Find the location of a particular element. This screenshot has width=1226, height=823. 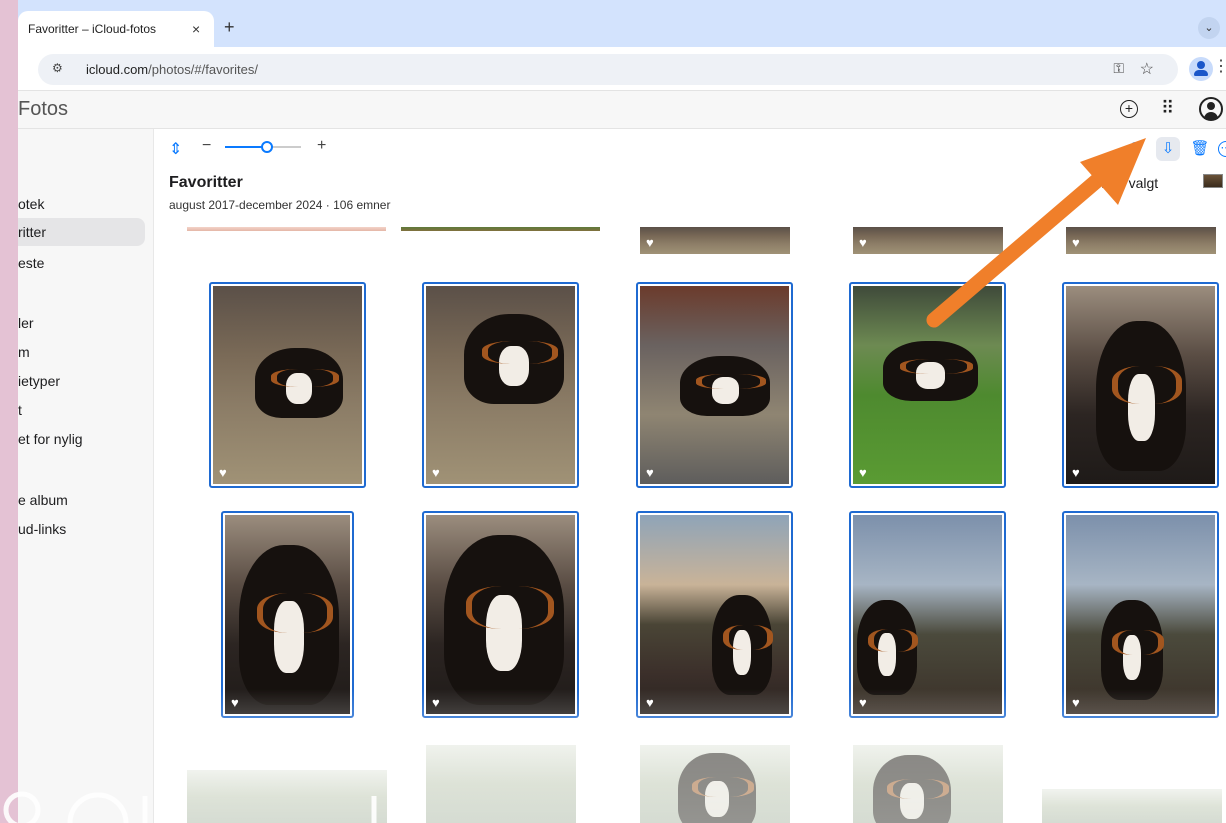

album-title: Favoritter is located at coordinates (206, 182).